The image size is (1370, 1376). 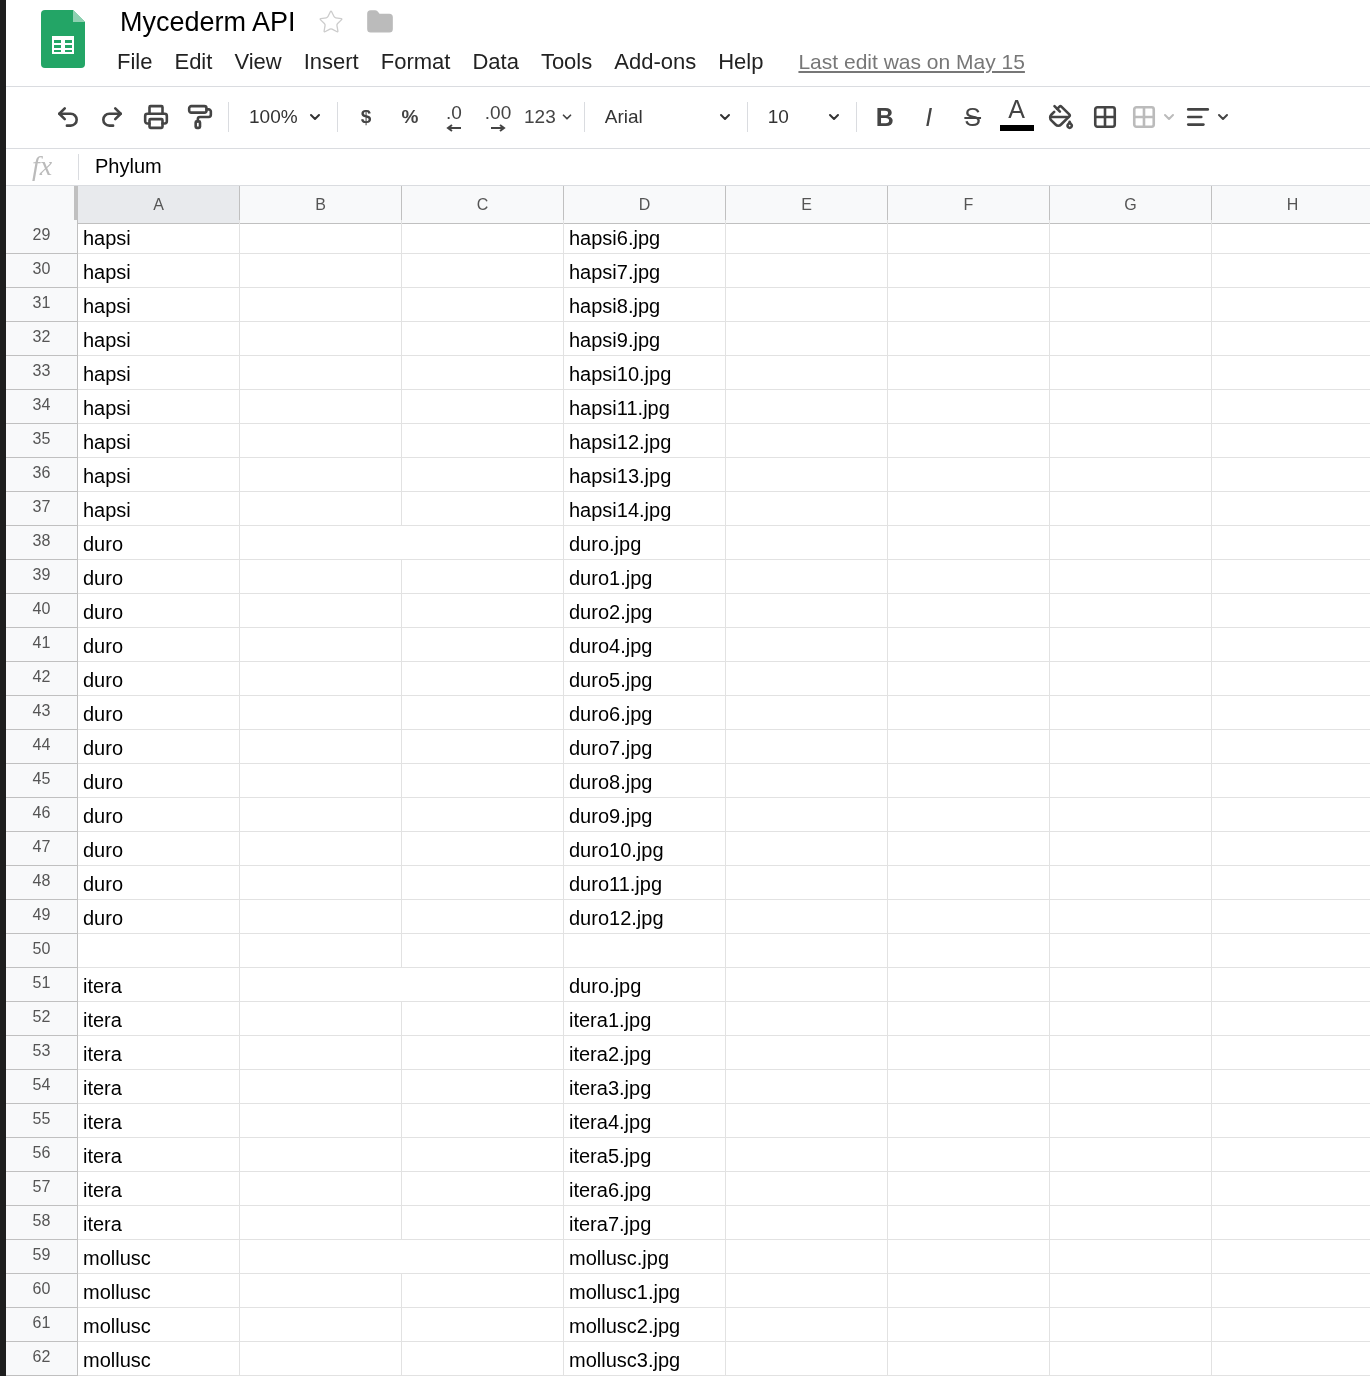 I want to click on strikethrough-button: S, so click(x=972, y=117).